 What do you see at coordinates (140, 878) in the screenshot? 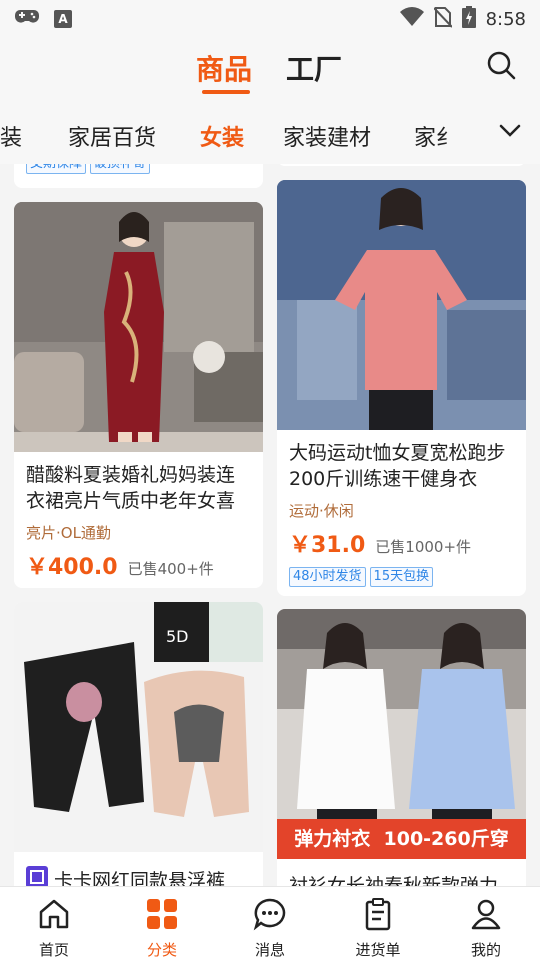
I see `product-title: 卡卡网红同款悬浮裤` at bounding box center [140, 878].